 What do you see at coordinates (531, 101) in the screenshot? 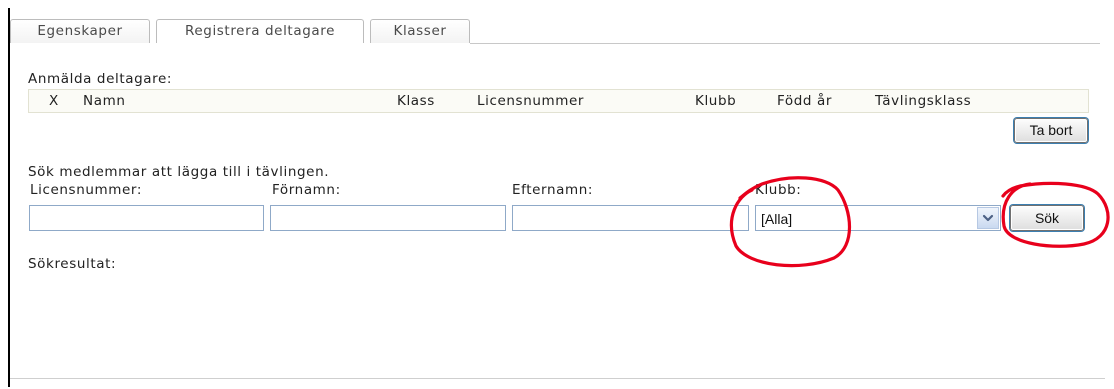
I see `column-header-license: Licensnummer` at bounding box center [531, 101].